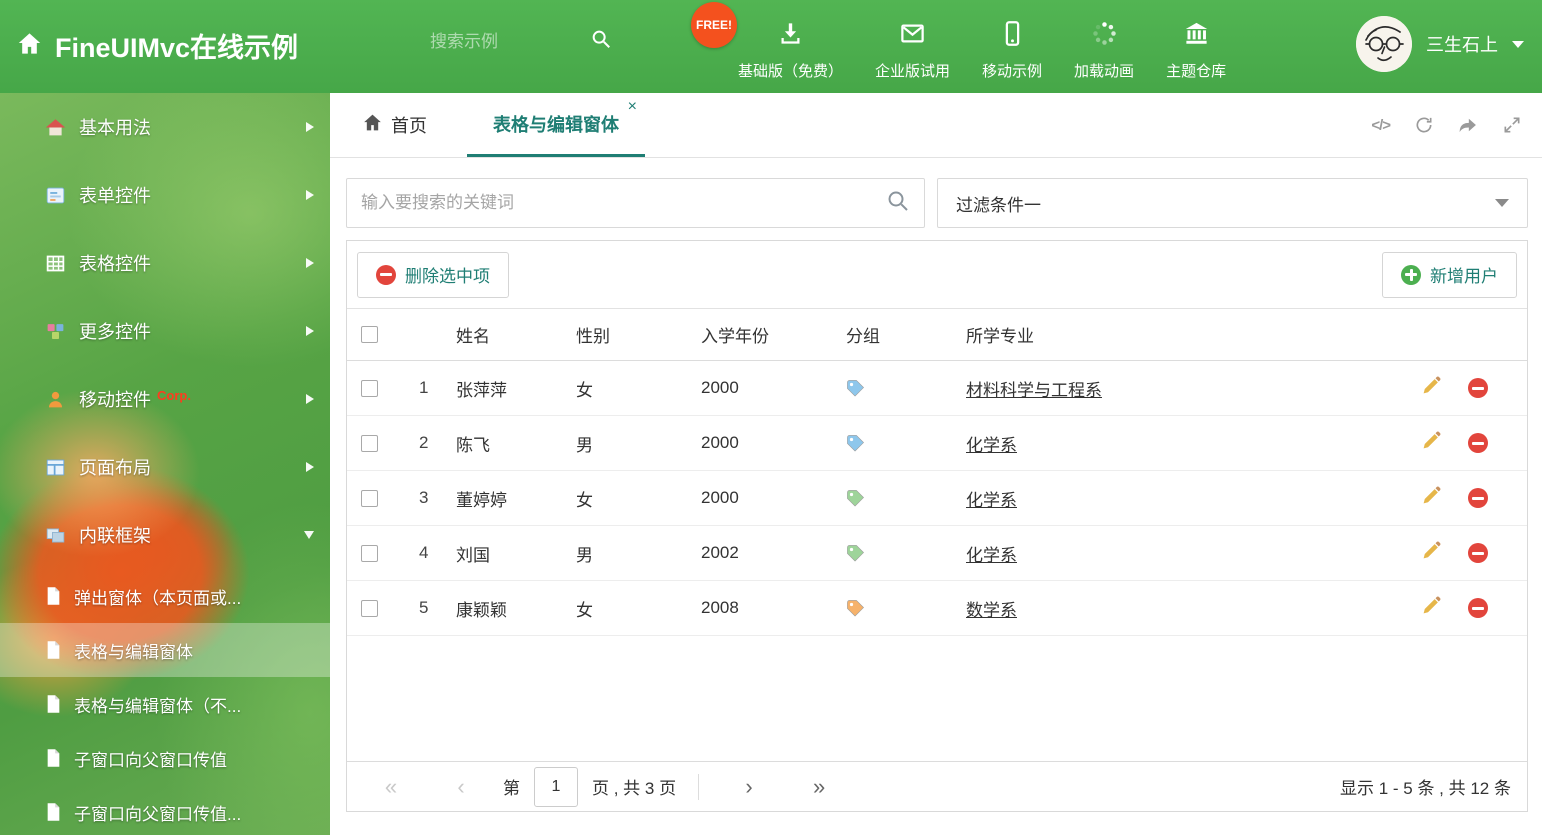 Image resolution: width=1542 pixels, height=835 pixels. I want to click on source-code-icon: </>, so click(1381, 125).